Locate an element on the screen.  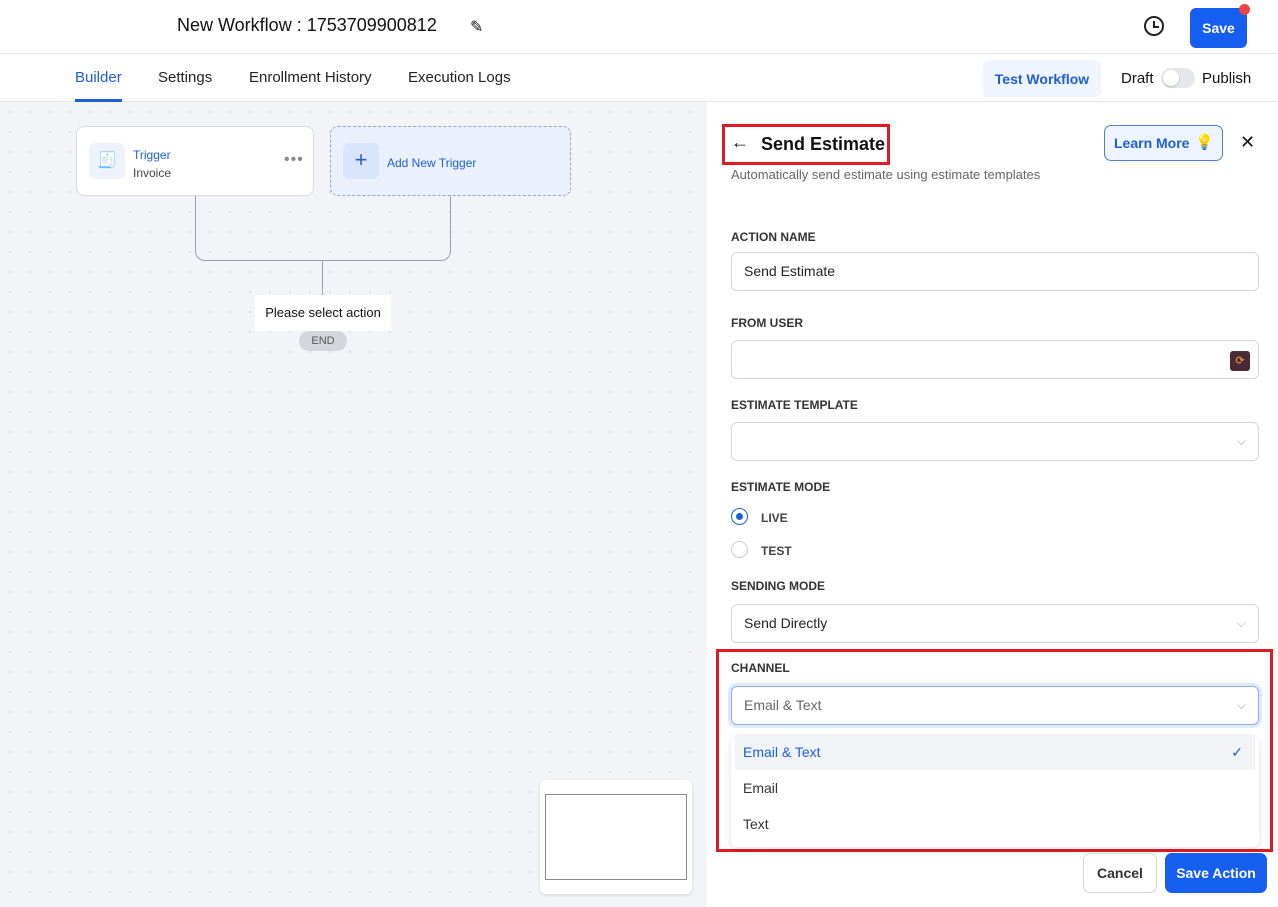
learn-more-button: Learn More 💡 is located at coordinates (1163, 143).